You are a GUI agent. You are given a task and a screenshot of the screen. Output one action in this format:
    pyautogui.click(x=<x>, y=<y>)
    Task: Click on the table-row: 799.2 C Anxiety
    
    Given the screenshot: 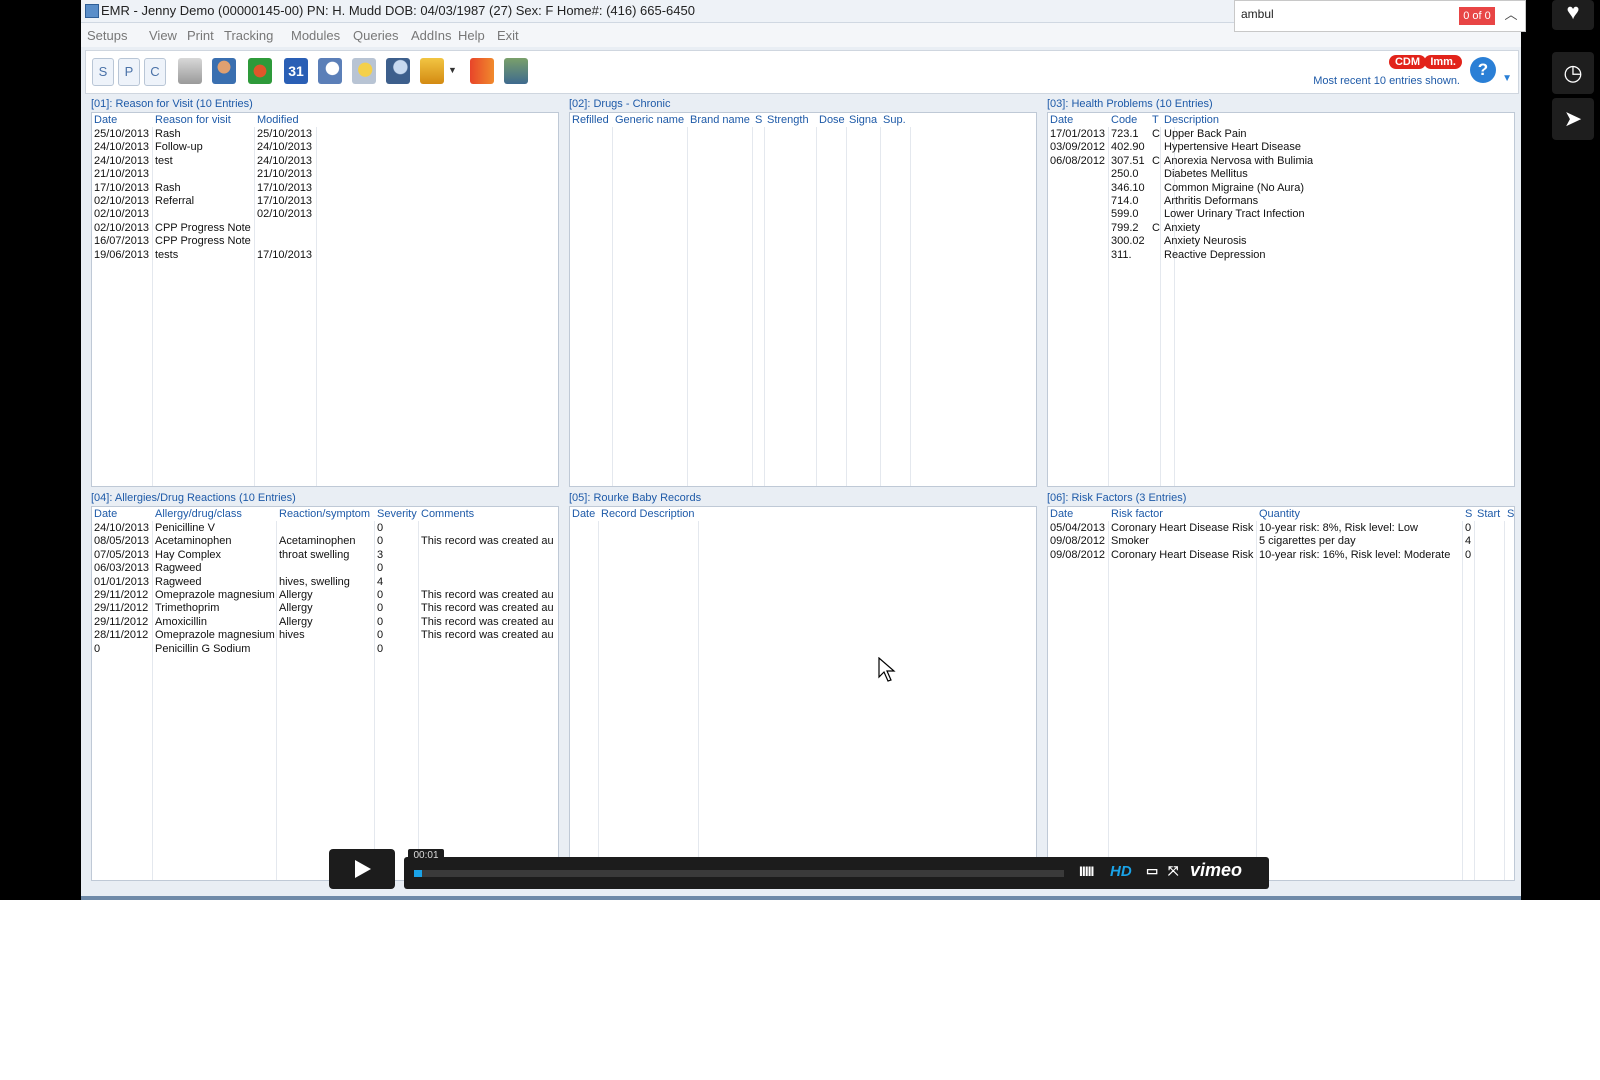 What is the action you would take?
    pyautogui.click(x=1281, y=229)
    